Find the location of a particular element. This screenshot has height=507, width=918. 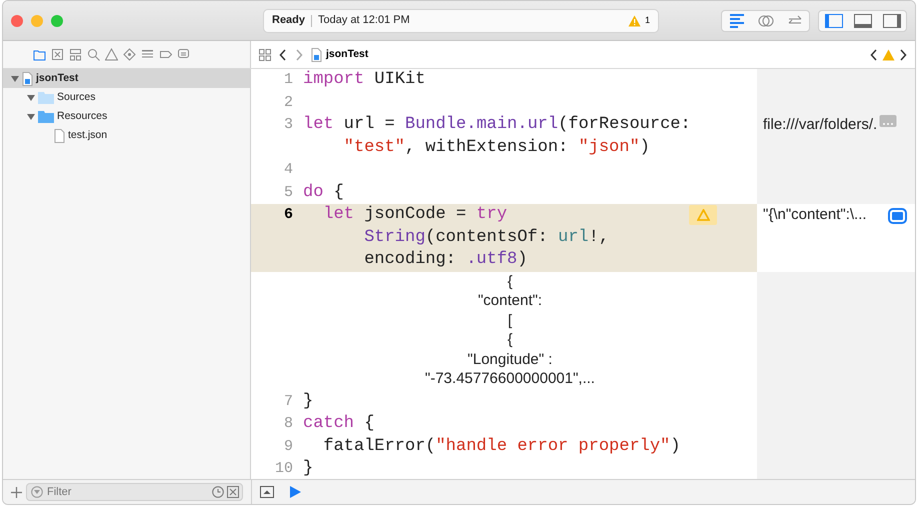

line-number: 9 is located at coordinates (288, 446).